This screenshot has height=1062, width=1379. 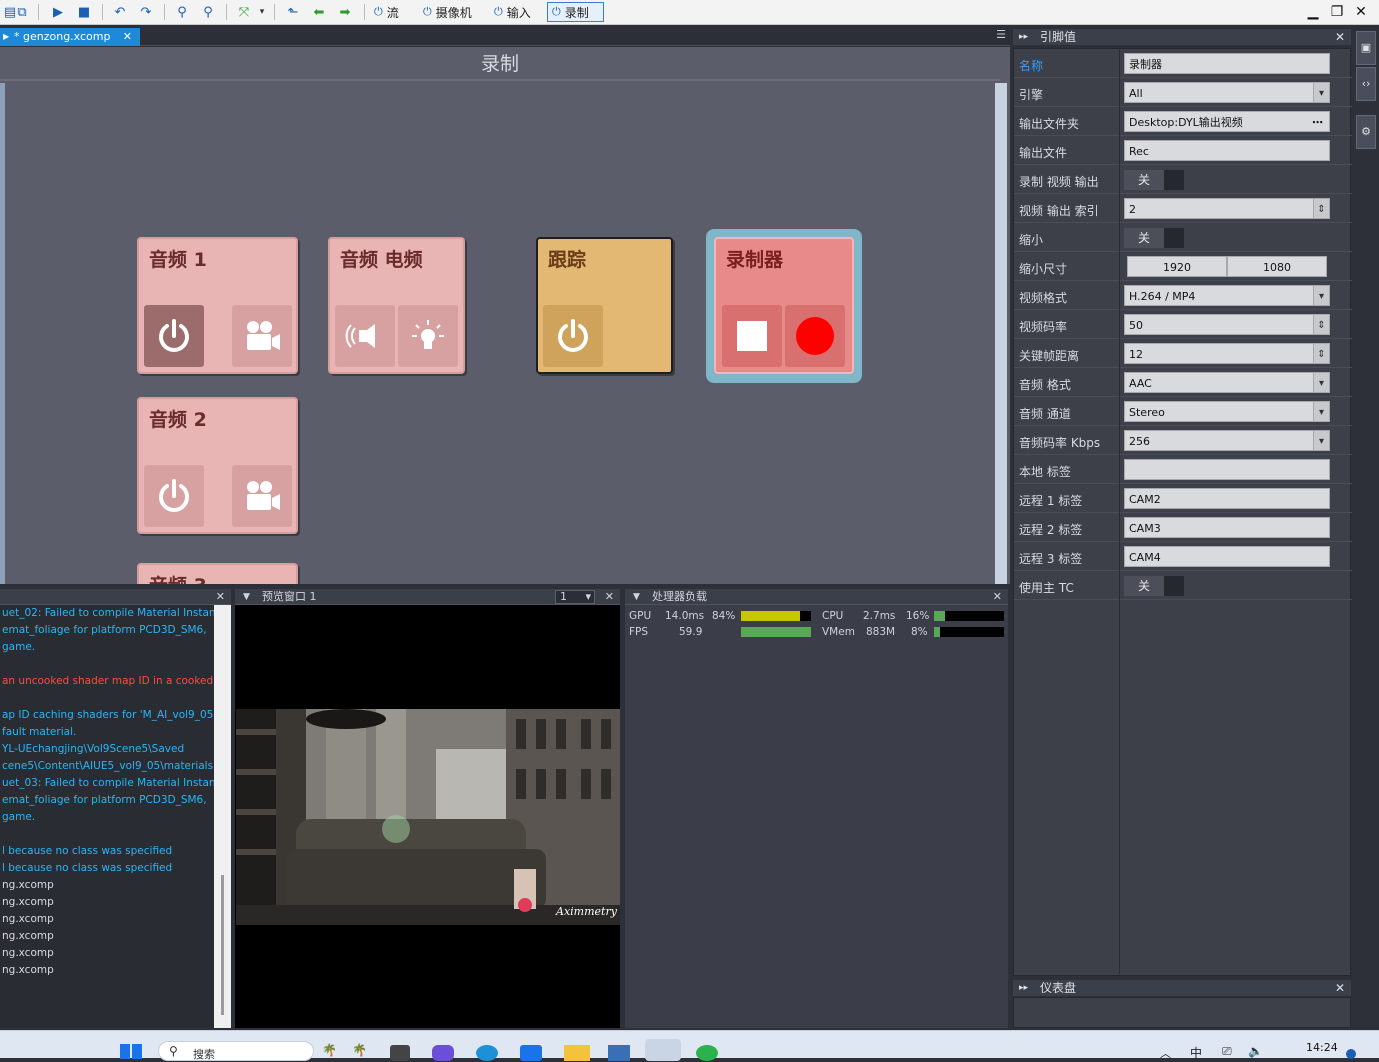 What do you see at coordinates (1227, 527) in the screenshot?
I see `property-field: CAM3` at bounding box center [1227, 527].